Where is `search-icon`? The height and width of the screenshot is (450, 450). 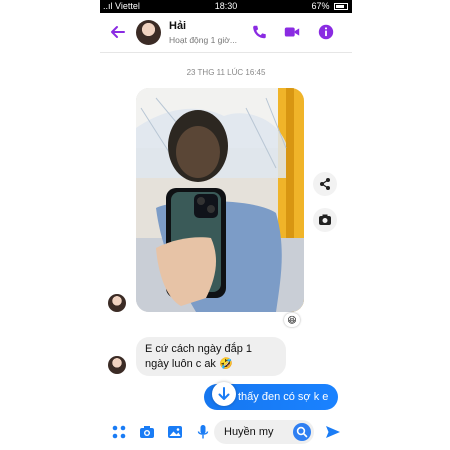
search-icon is located at coordinates (302, 432).